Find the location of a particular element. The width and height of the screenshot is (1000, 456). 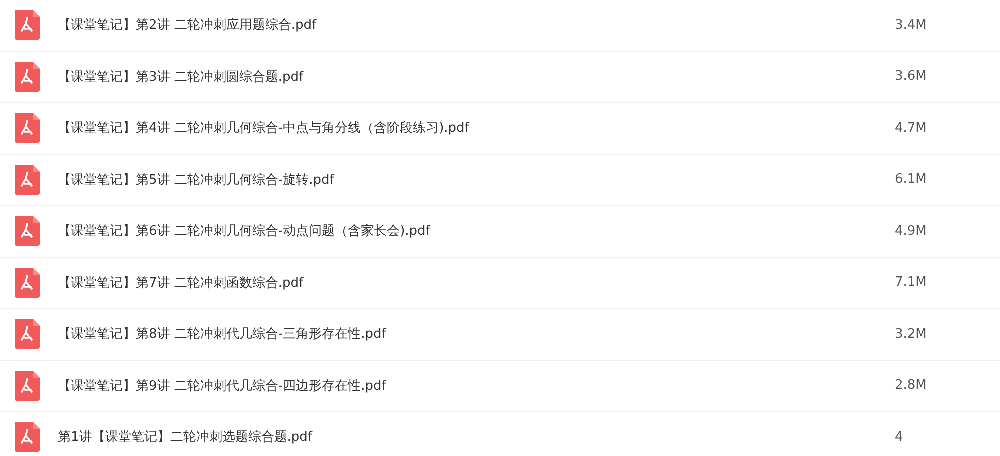

file-size: 4 is located at coordinates (899, 437).